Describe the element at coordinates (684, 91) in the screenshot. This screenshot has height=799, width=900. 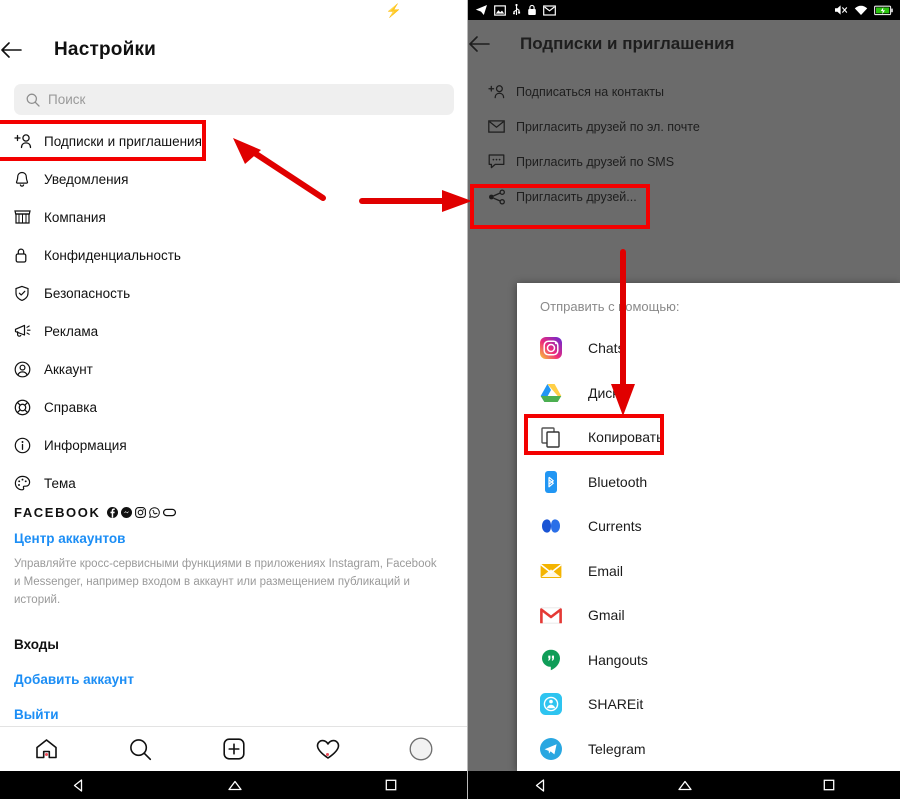
I see `list-item-follow-contacts: Подписаться на контакты` at that location.